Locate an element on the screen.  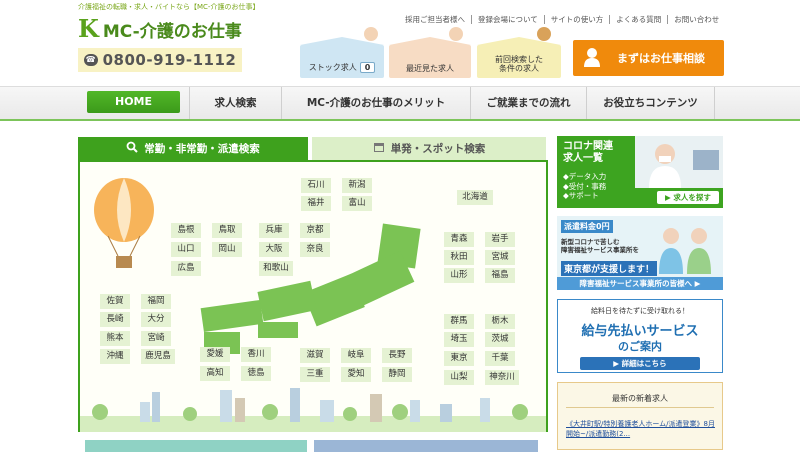
pref-yamagata: 山形 is located at coordinates (459, 275).